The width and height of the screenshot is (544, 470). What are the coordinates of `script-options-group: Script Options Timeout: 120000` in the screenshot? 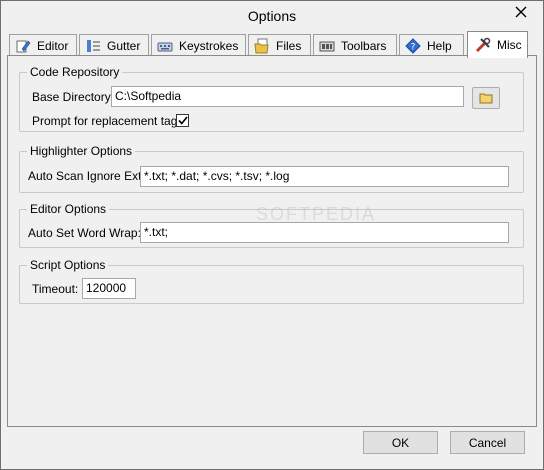 It's located at (271, 281).